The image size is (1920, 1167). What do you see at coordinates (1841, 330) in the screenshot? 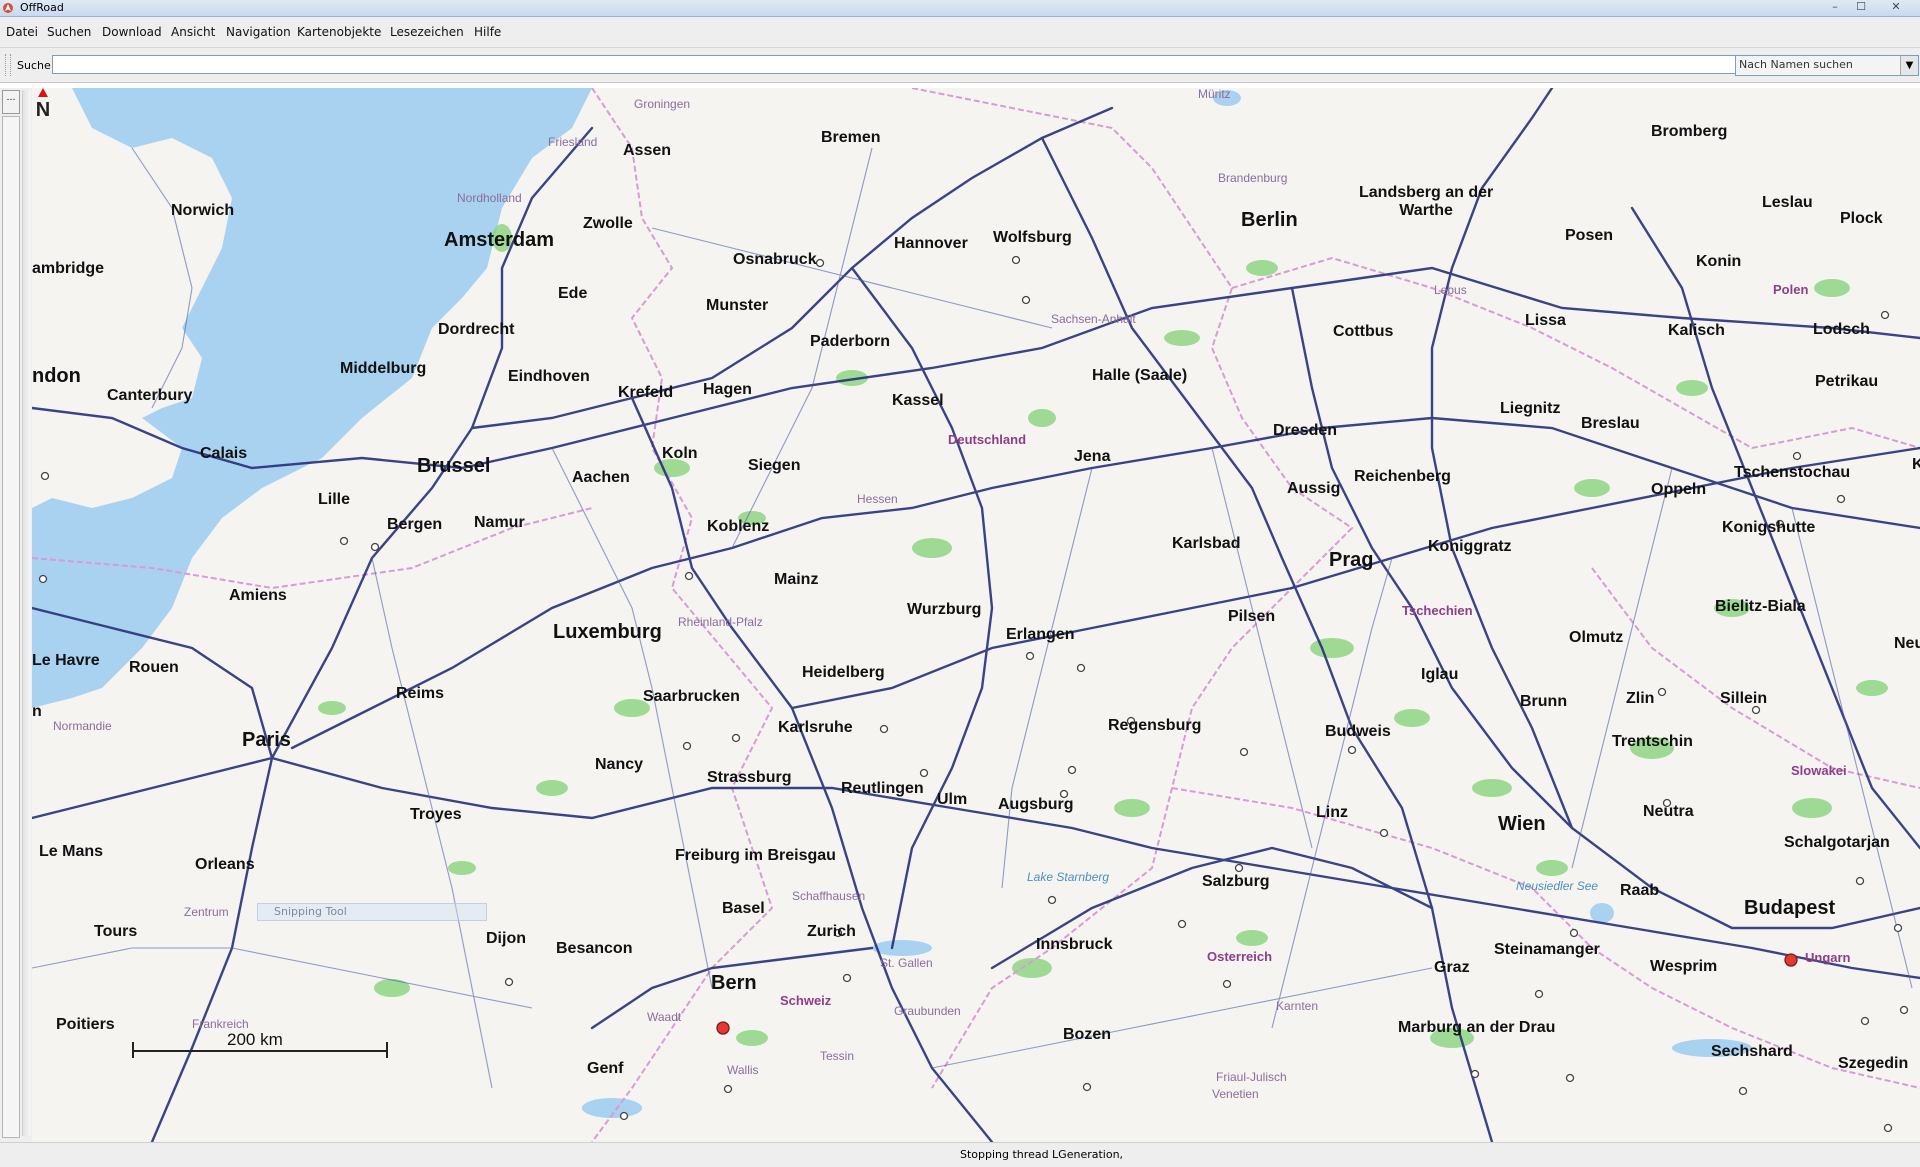
I see `label-lodsch: Lodsch` at bounding box center [1841, 330].